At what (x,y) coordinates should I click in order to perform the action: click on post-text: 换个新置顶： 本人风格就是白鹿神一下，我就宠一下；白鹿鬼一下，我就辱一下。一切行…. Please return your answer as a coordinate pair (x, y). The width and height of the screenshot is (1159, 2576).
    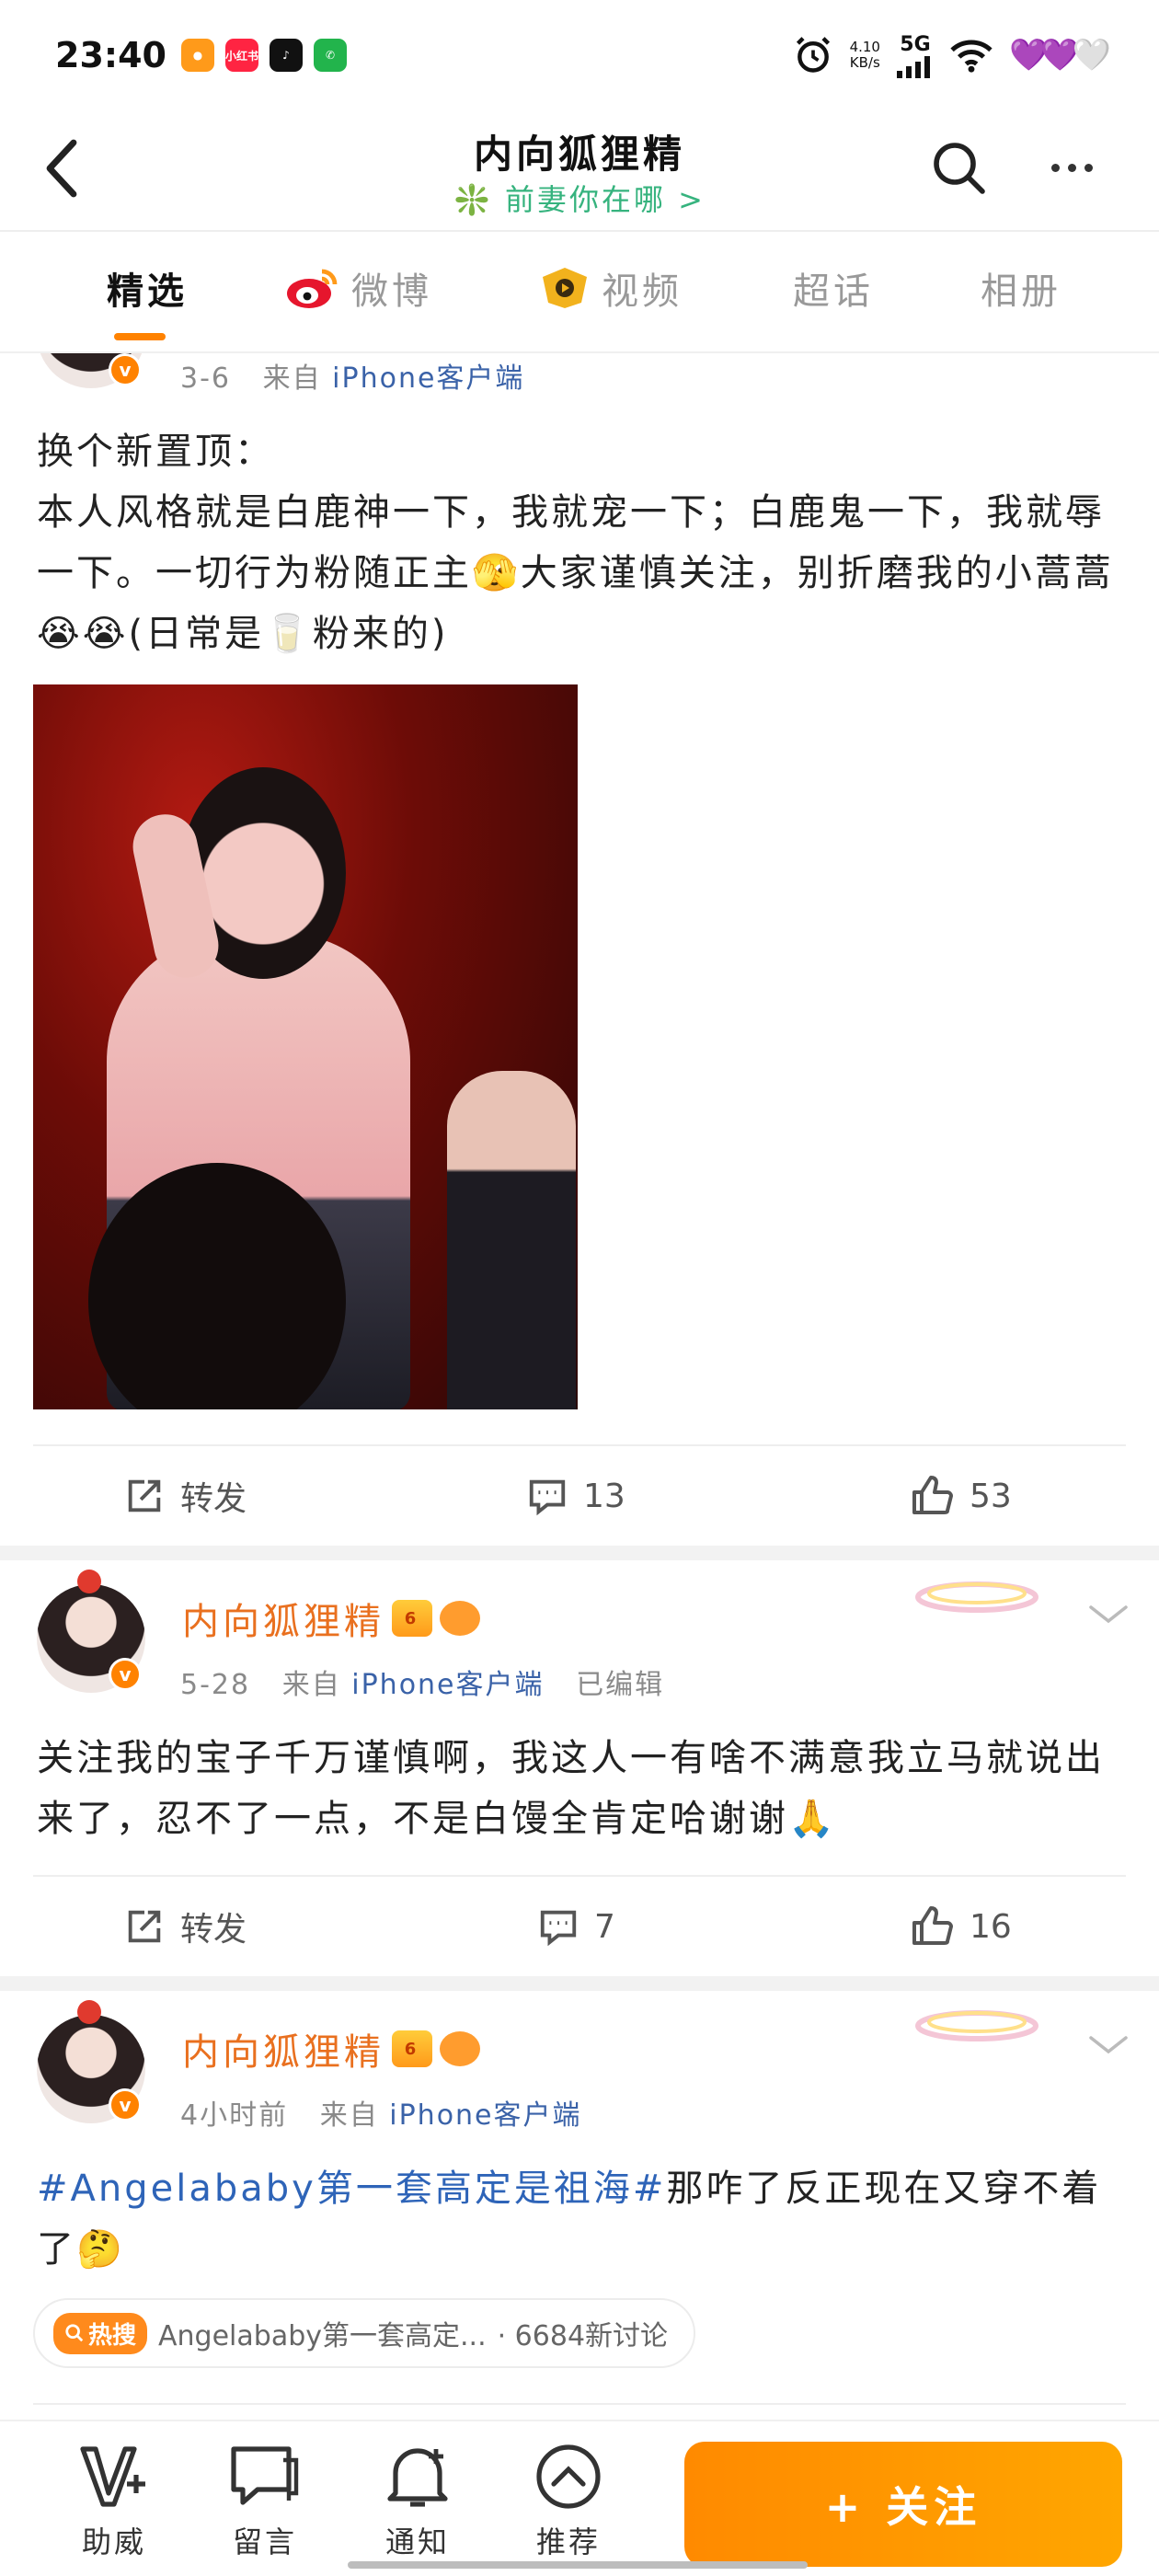
    Looking at the image, I should click on (575, 543).